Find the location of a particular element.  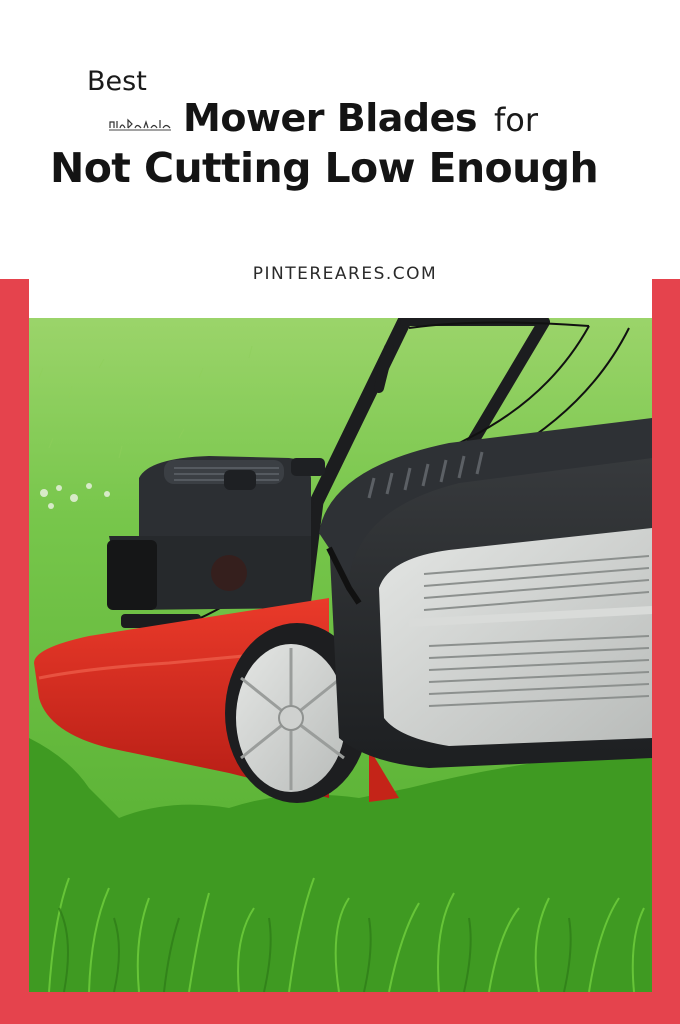

title-line2: Not Cutting Low Enough is located at coordinates (324, 168).